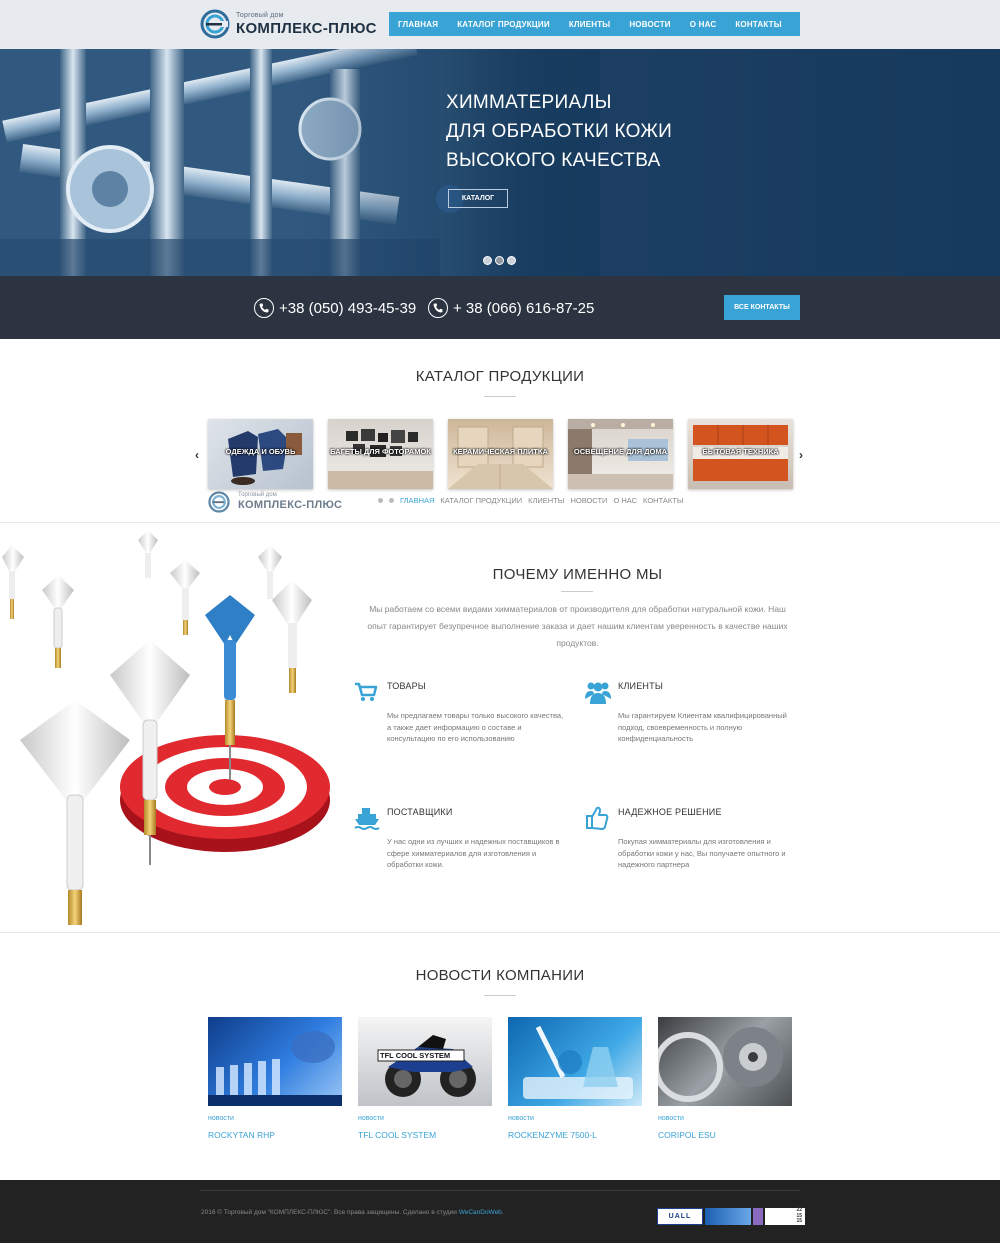 Image resolution: width=1000 pixels, height=1243 pixels. Describe the element at coordinates (758, 24) in the screenshot. I see `nav-contacts: КОНТАКТЫ` at that location.